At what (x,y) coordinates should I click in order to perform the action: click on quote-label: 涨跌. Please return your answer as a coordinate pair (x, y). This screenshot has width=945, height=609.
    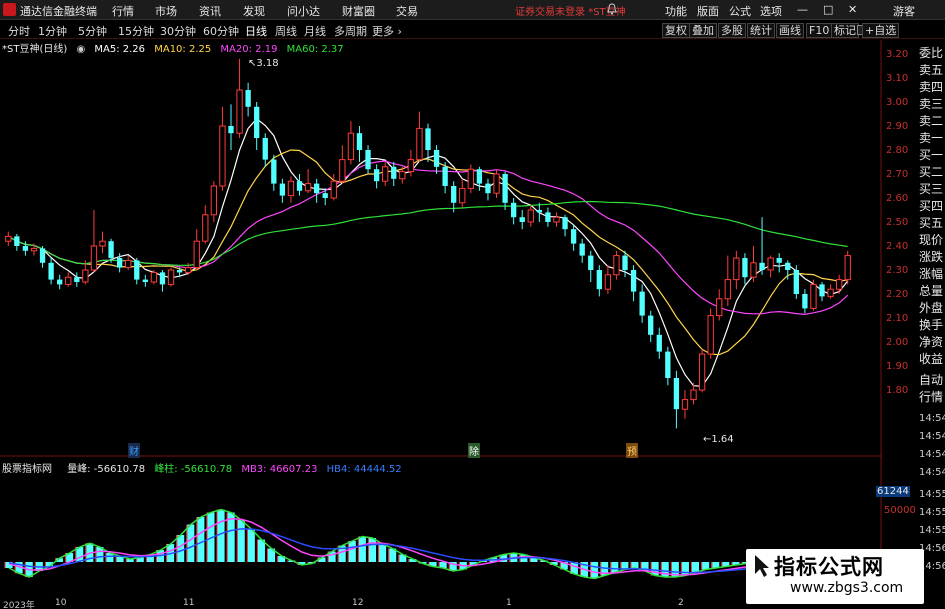
    Looking at the image, I should click on (931, 257).